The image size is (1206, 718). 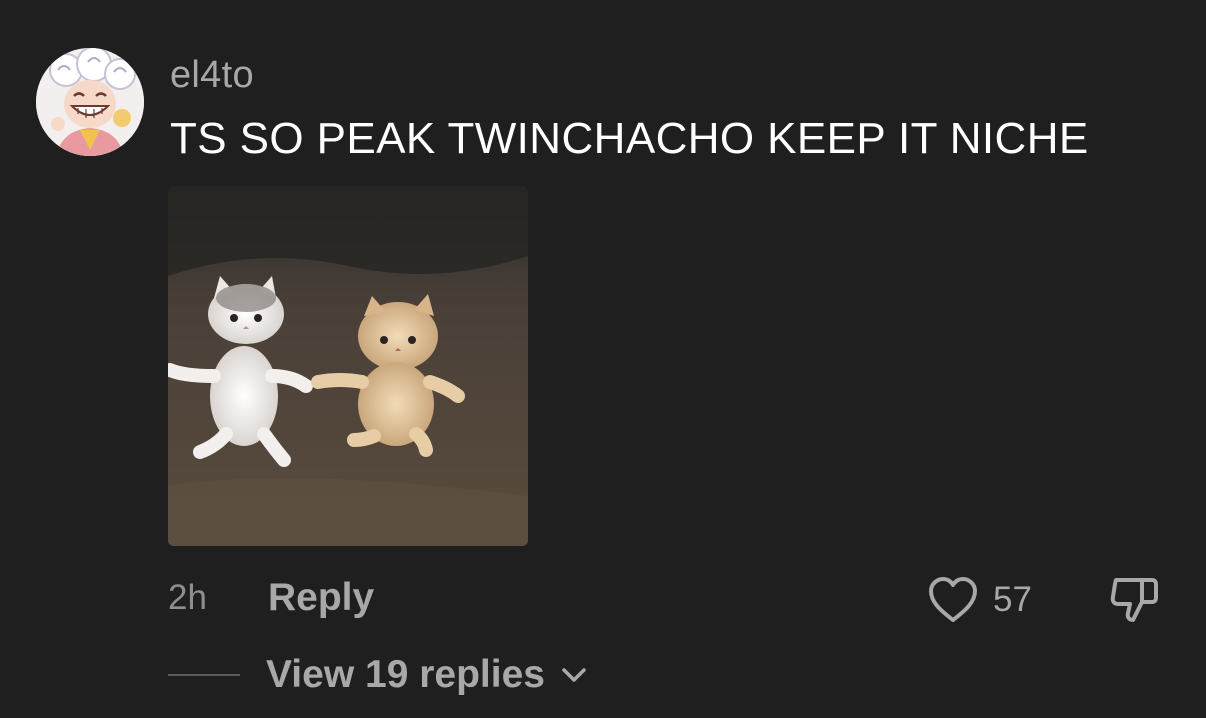 What do you see at coordinates (212, 75) in the screenshot?
I see `username: el4to` at bounding box center [212, 75].